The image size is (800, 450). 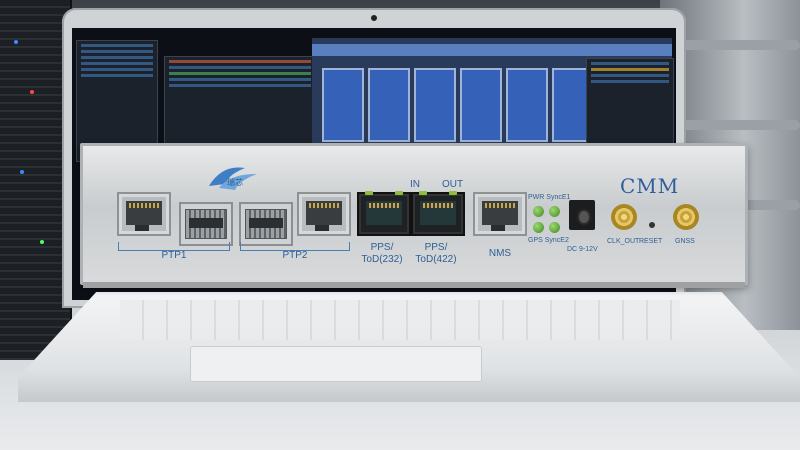 I want to click on pwr-sync1-label: PWR SyncE1, so click(x=549, y=197).